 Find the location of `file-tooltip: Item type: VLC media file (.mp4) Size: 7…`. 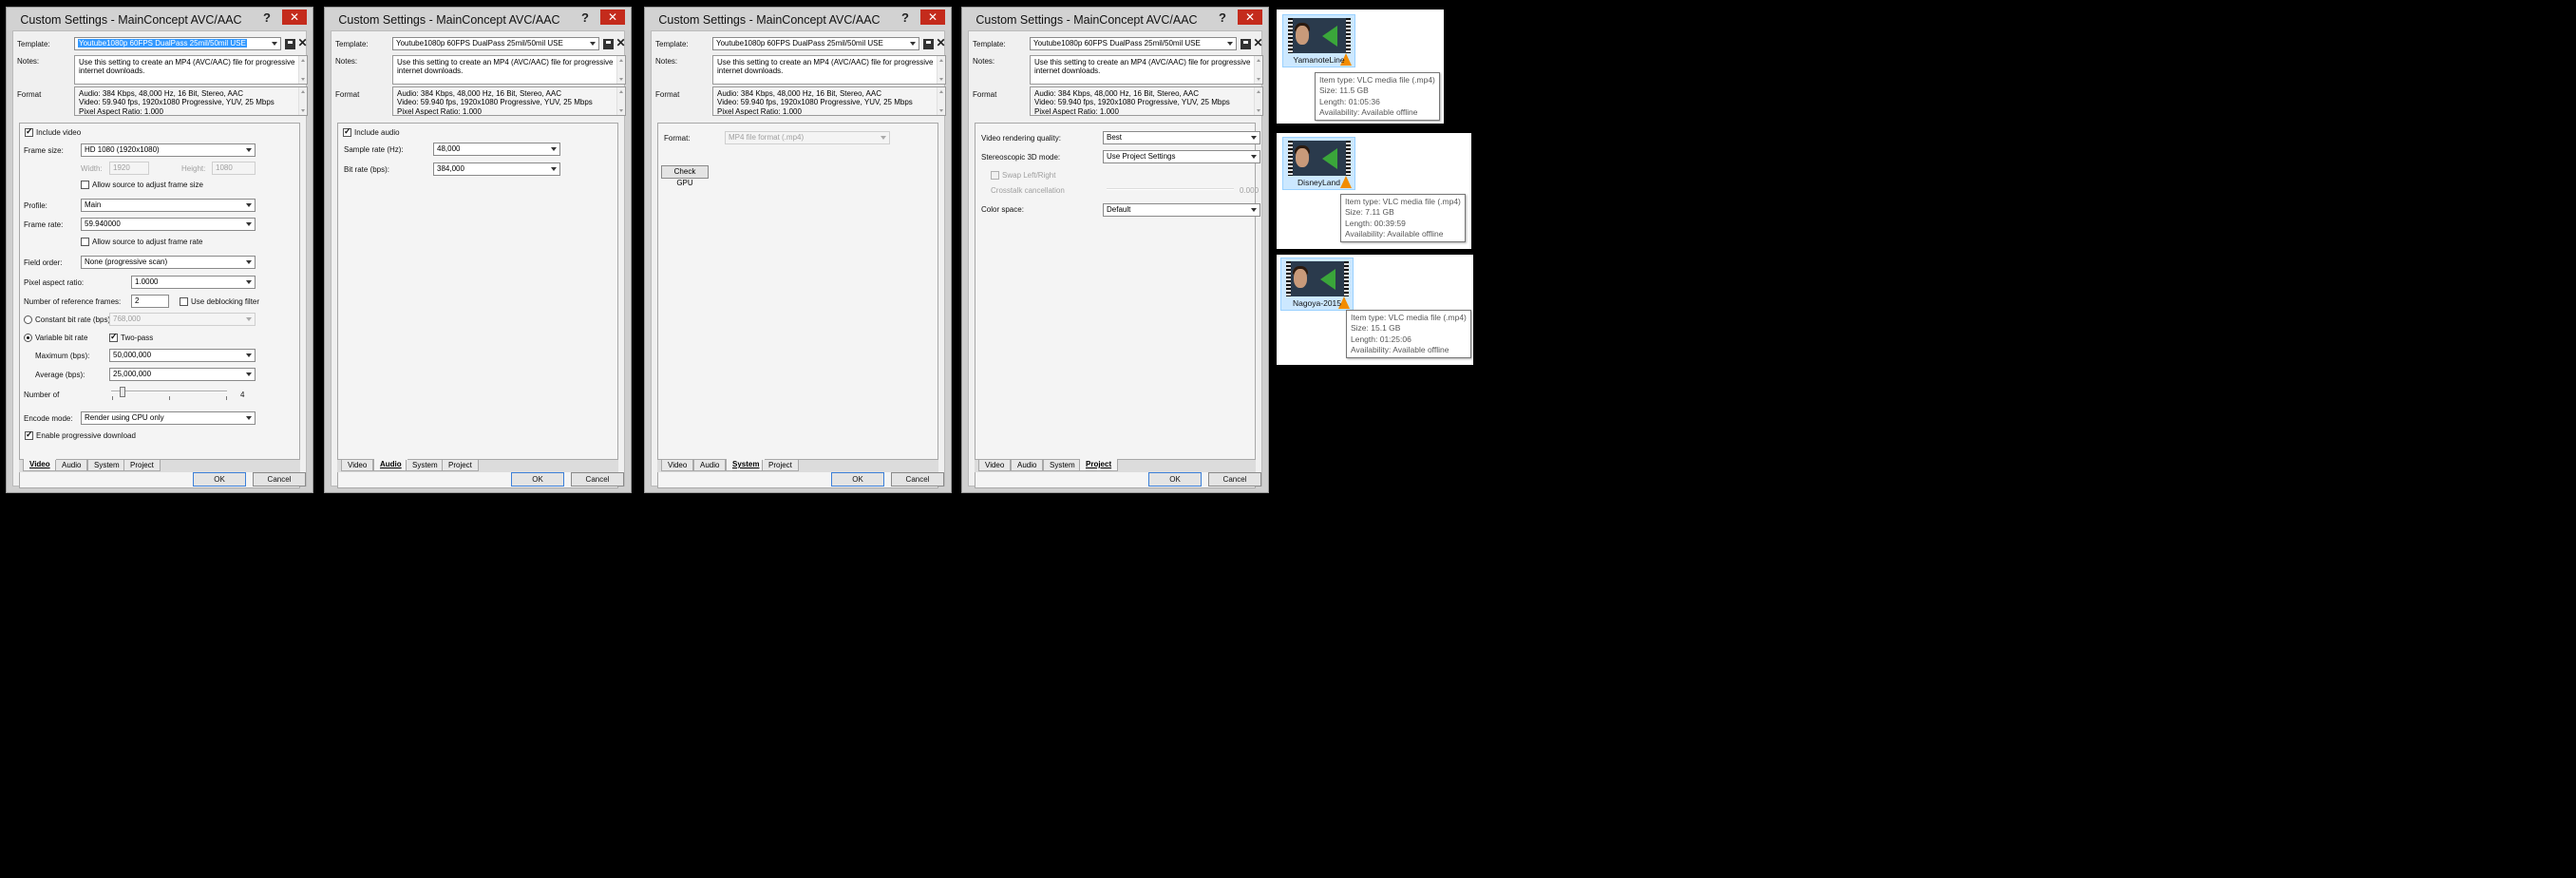

file-tooltip: Item type: VLC media file (.mp4) Size: 7… is located at coordinates (1403, 218).